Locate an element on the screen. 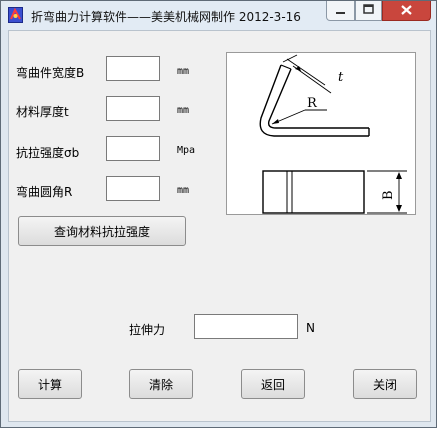 Image resolution: width=437 pixels, height=428 pixels. unit-width-b: mm is located at coordinates (183, 71).